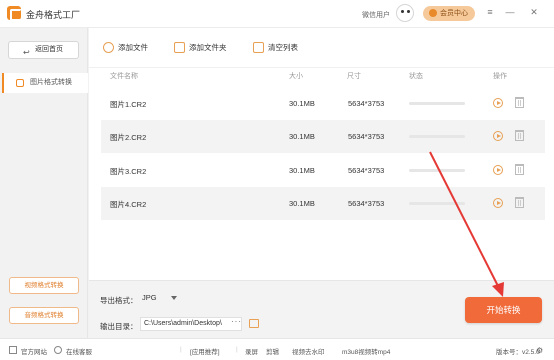 Image resolution: width=554 pixels, height=360 pixels. What do you see at coordinates (13, 350) in the screenshot?
I see `home-icon` at bounding box center [13, 350].